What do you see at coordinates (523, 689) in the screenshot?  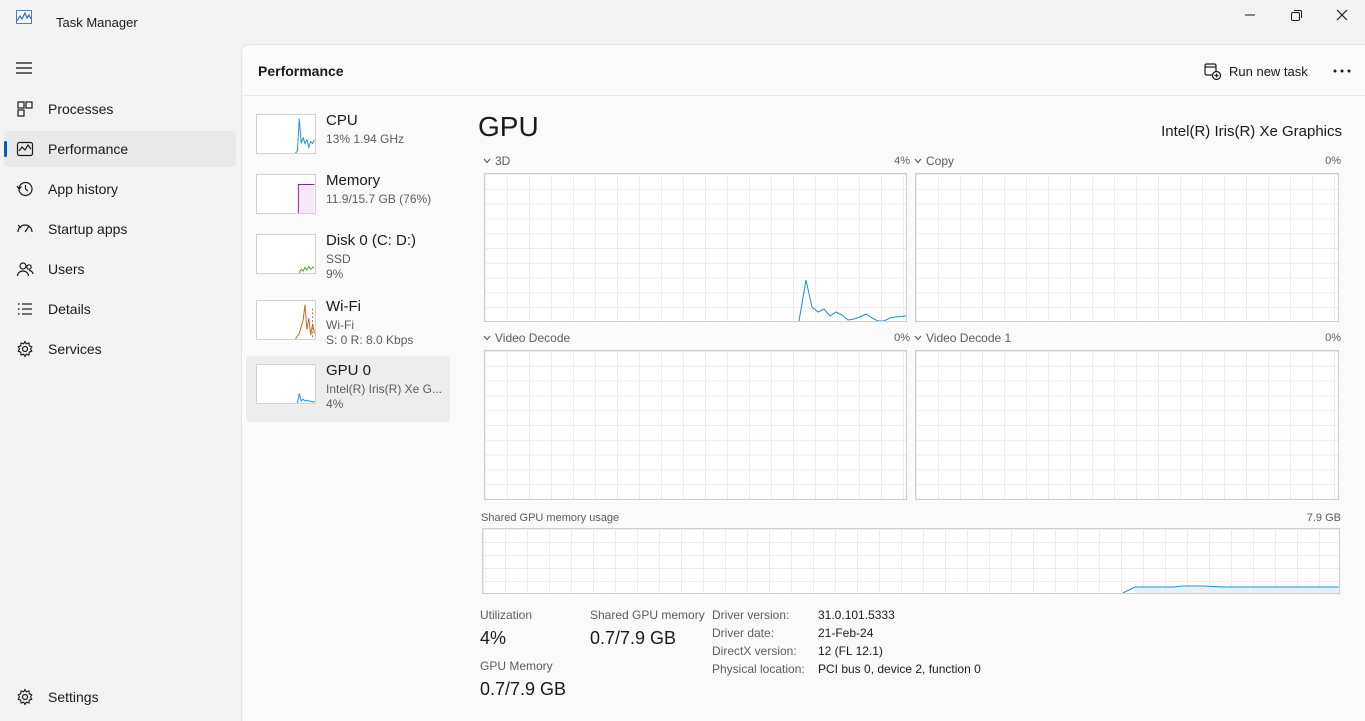 I see `gpu-memory-value: 0.7/7.9 GB` at bounding box center [523, 689].